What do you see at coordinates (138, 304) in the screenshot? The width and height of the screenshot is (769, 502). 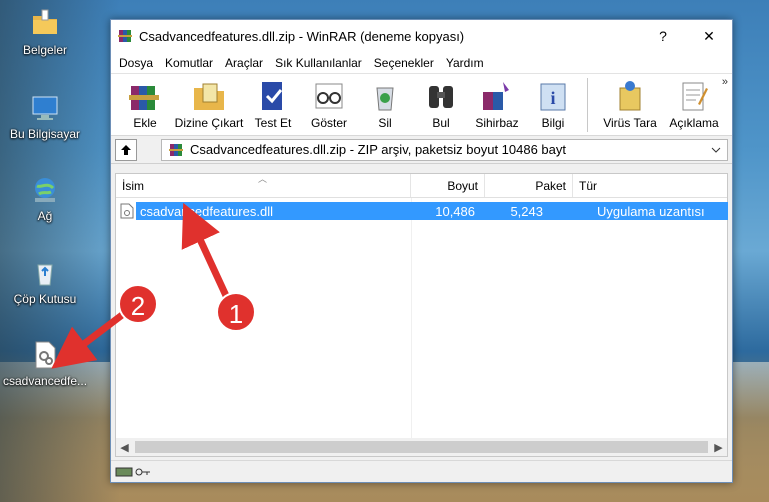 I see `callout-step-2: 2` at bounding box center [138, 304].